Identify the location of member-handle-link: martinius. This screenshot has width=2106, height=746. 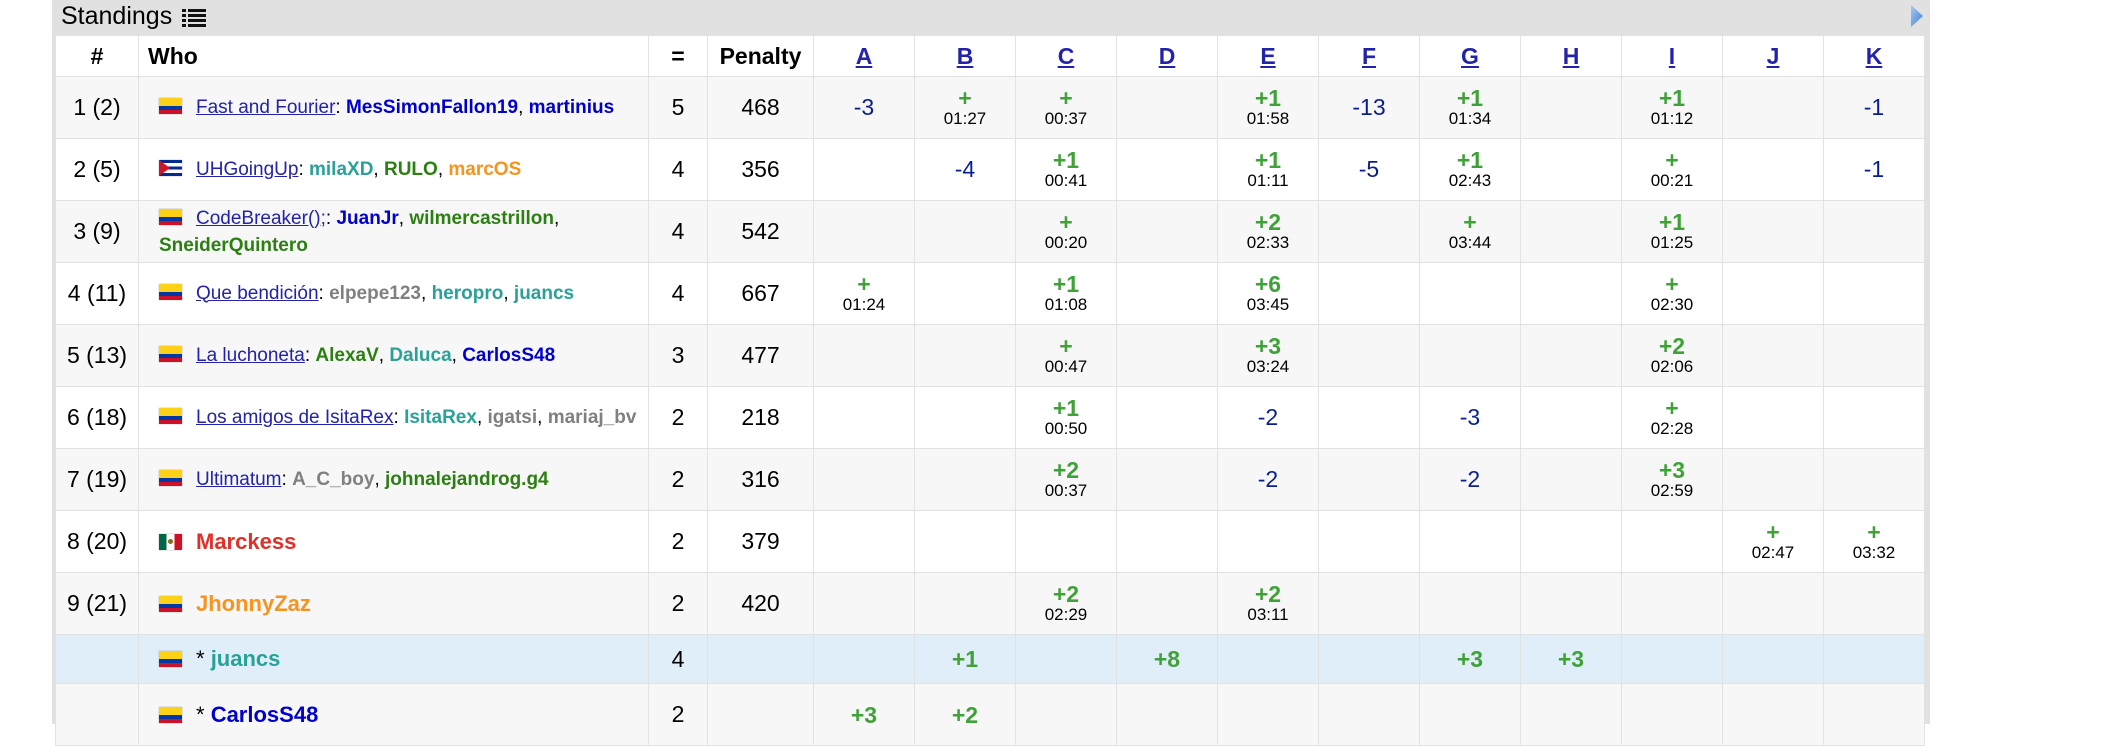
(572, 107).